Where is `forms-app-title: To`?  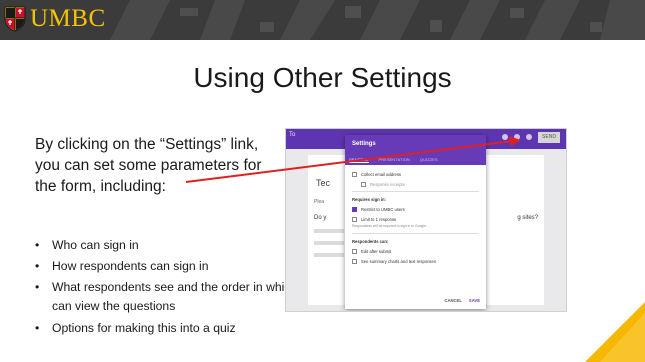
forms-app-title: To is located at coordinates (292, 135).